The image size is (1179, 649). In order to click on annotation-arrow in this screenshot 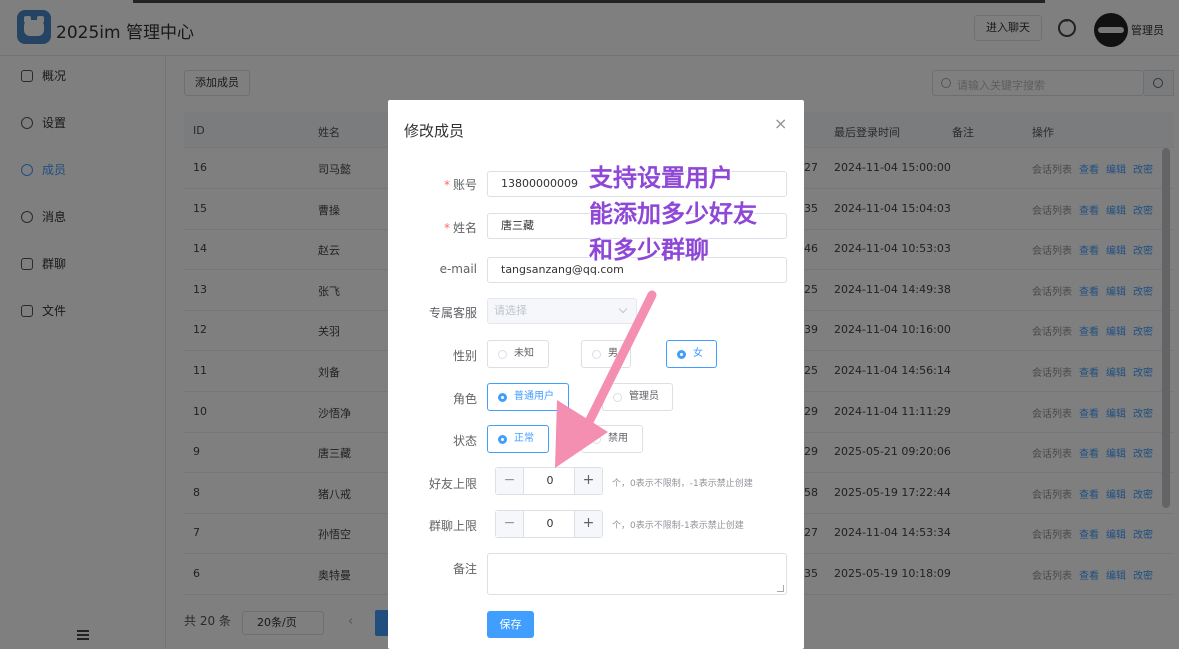, I will do `click(606, 379)`.